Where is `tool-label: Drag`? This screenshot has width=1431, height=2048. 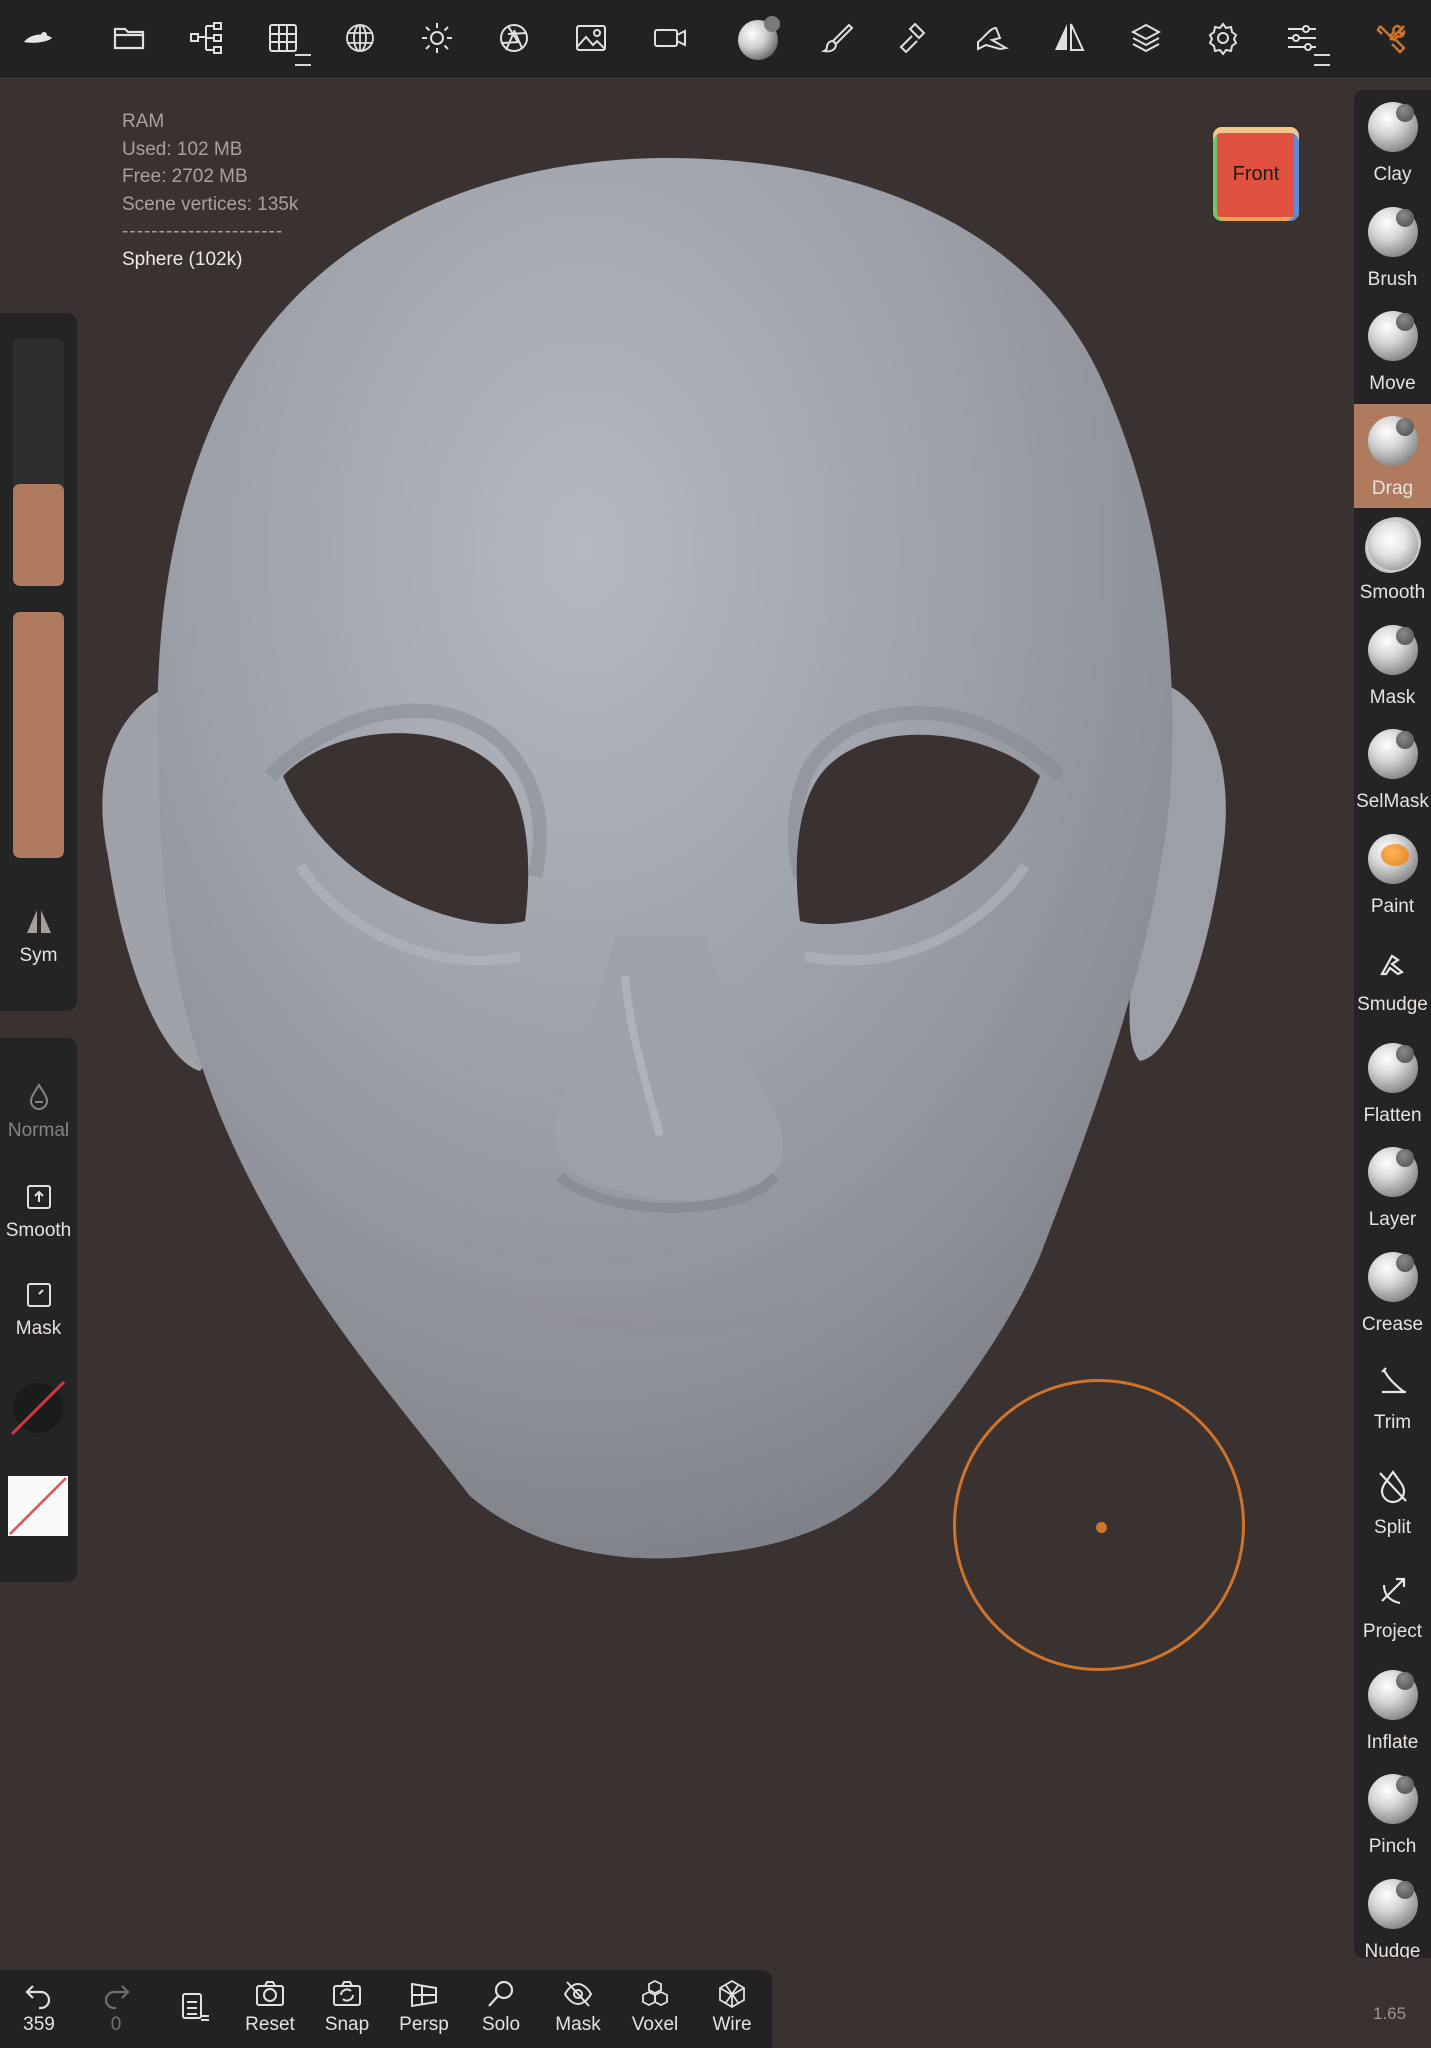
tool-label: Drag is located at coordinates (1392, 488).